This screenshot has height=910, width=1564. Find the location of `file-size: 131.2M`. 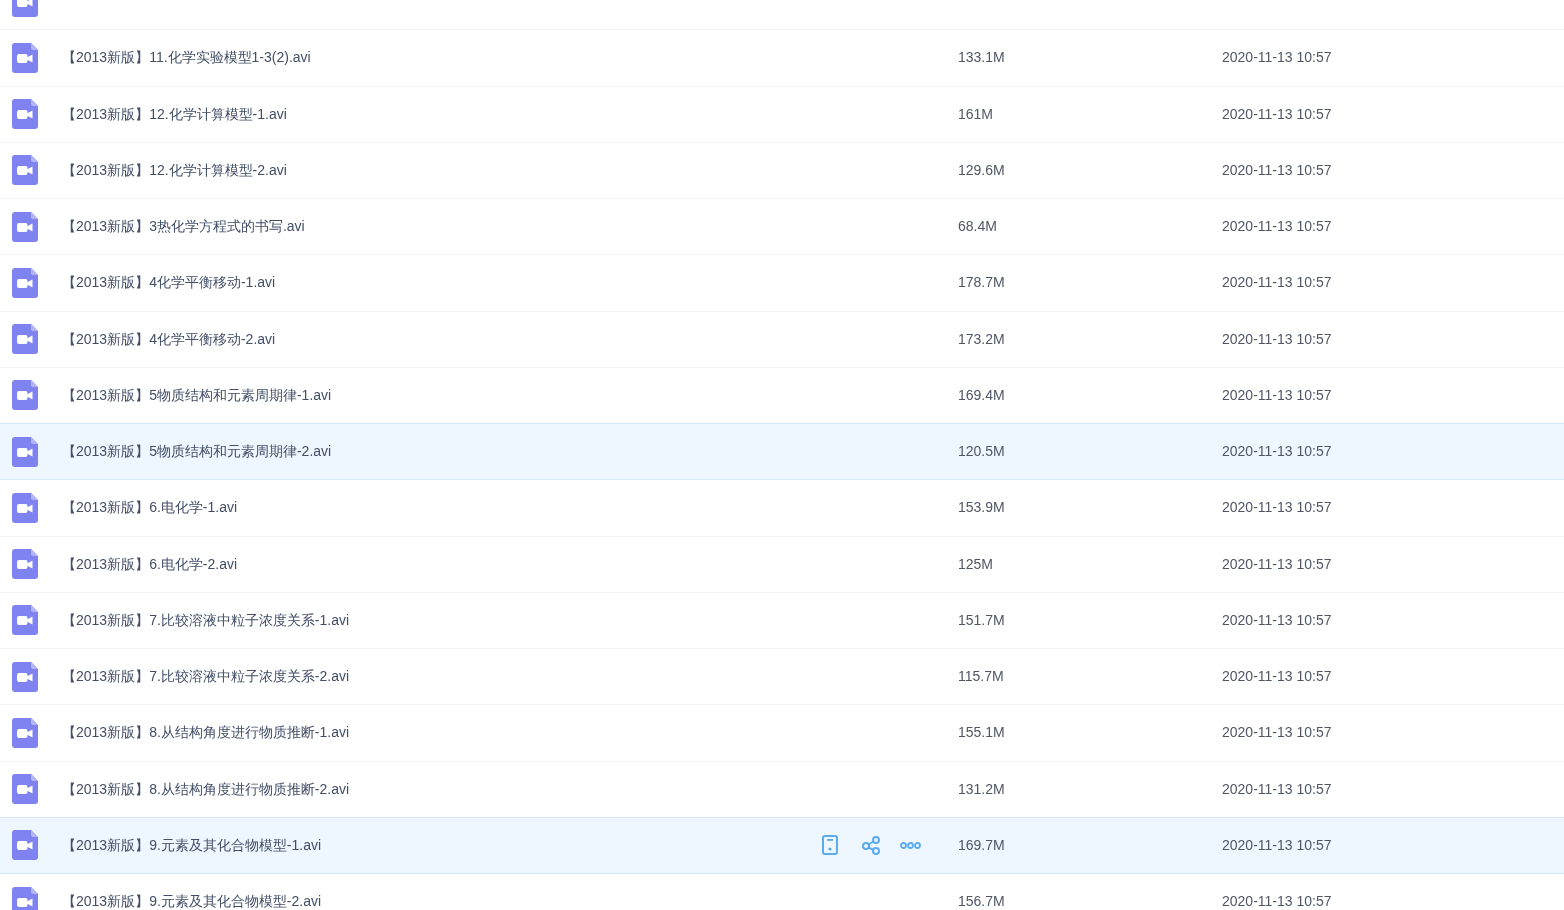

file-size: 131.2M is located at coordinates (982, 789).